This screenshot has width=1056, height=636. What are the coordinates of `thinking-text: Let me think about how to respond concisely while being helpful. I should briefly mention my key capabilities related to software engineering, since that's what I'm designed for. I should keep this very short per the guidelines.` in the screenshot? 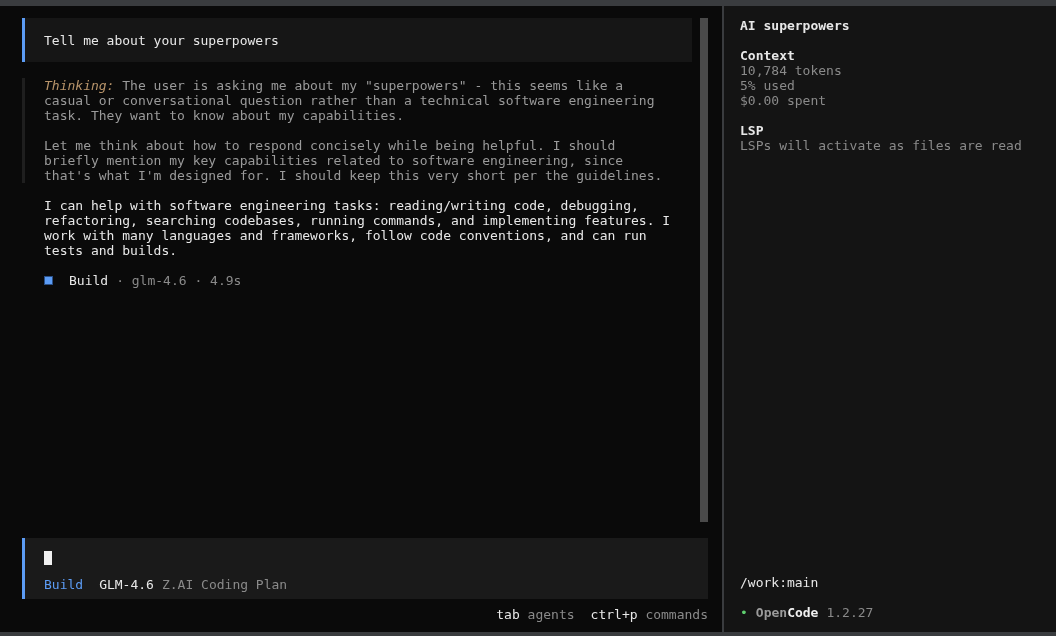 It's located at (354, 160).